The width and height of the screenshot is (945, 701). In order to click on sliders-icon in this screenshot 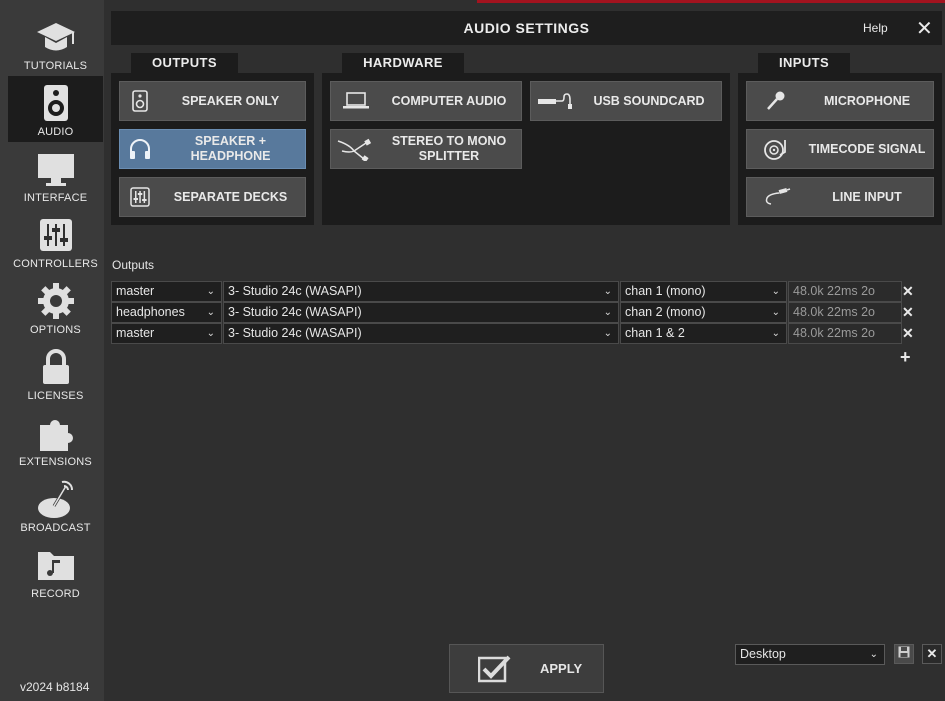, I will do `click(55, 235)`.